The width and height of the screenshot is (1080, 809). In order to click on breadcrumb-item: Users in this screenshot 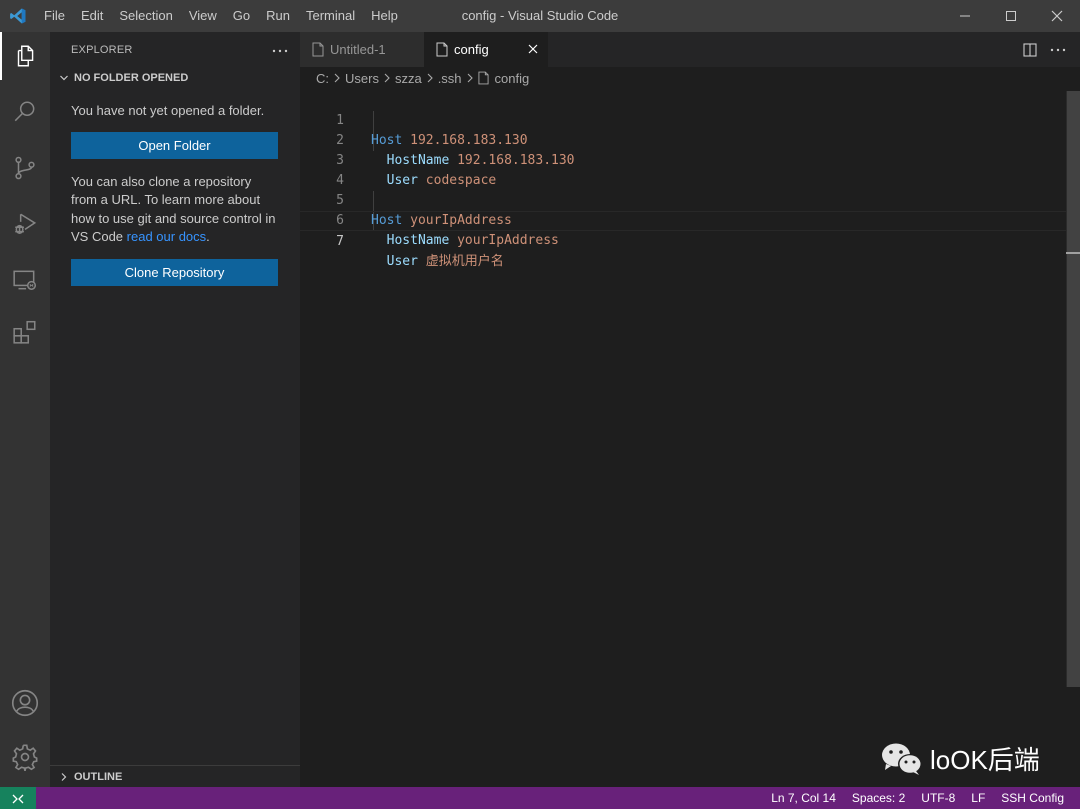, I will do `click(362, 78)`.